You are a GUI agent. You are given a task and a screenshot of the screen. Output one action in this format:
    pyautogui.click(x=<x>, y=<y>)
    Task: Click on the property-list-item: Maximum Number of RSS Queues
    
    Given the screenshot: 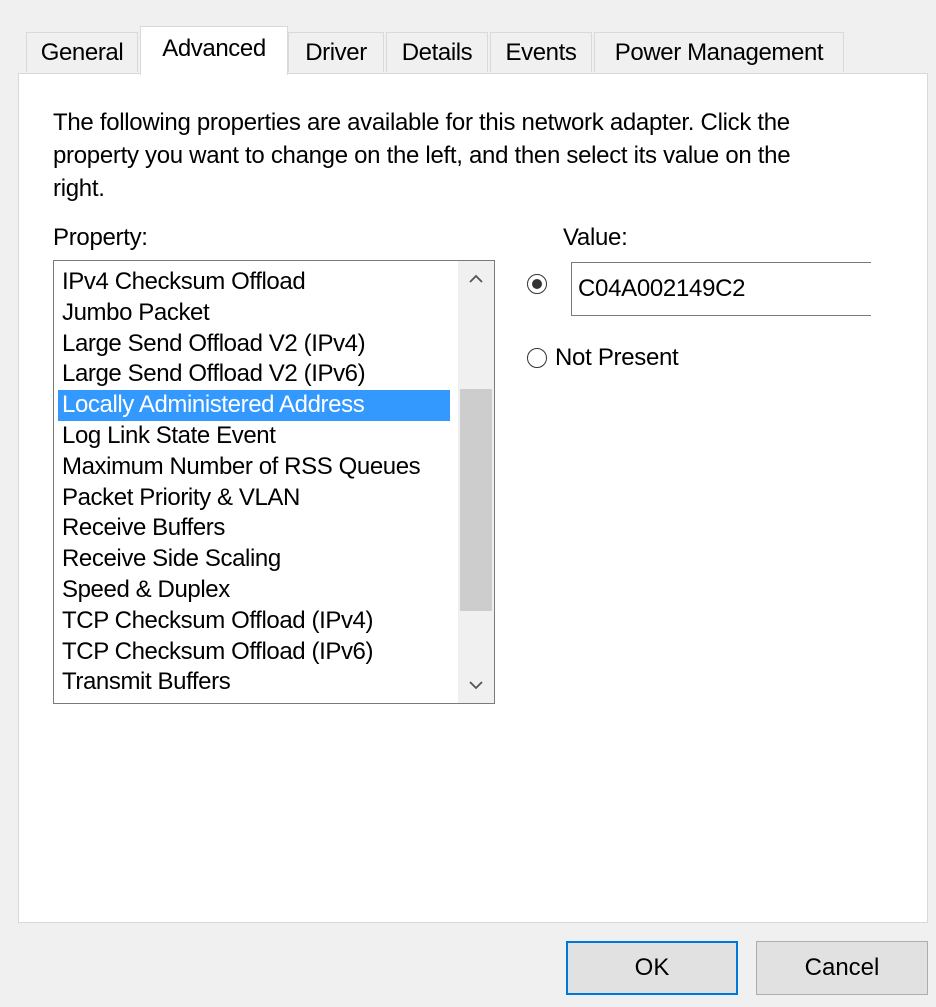 What is the action you would take?
    pyautogui.click(x=254, y=467)
    